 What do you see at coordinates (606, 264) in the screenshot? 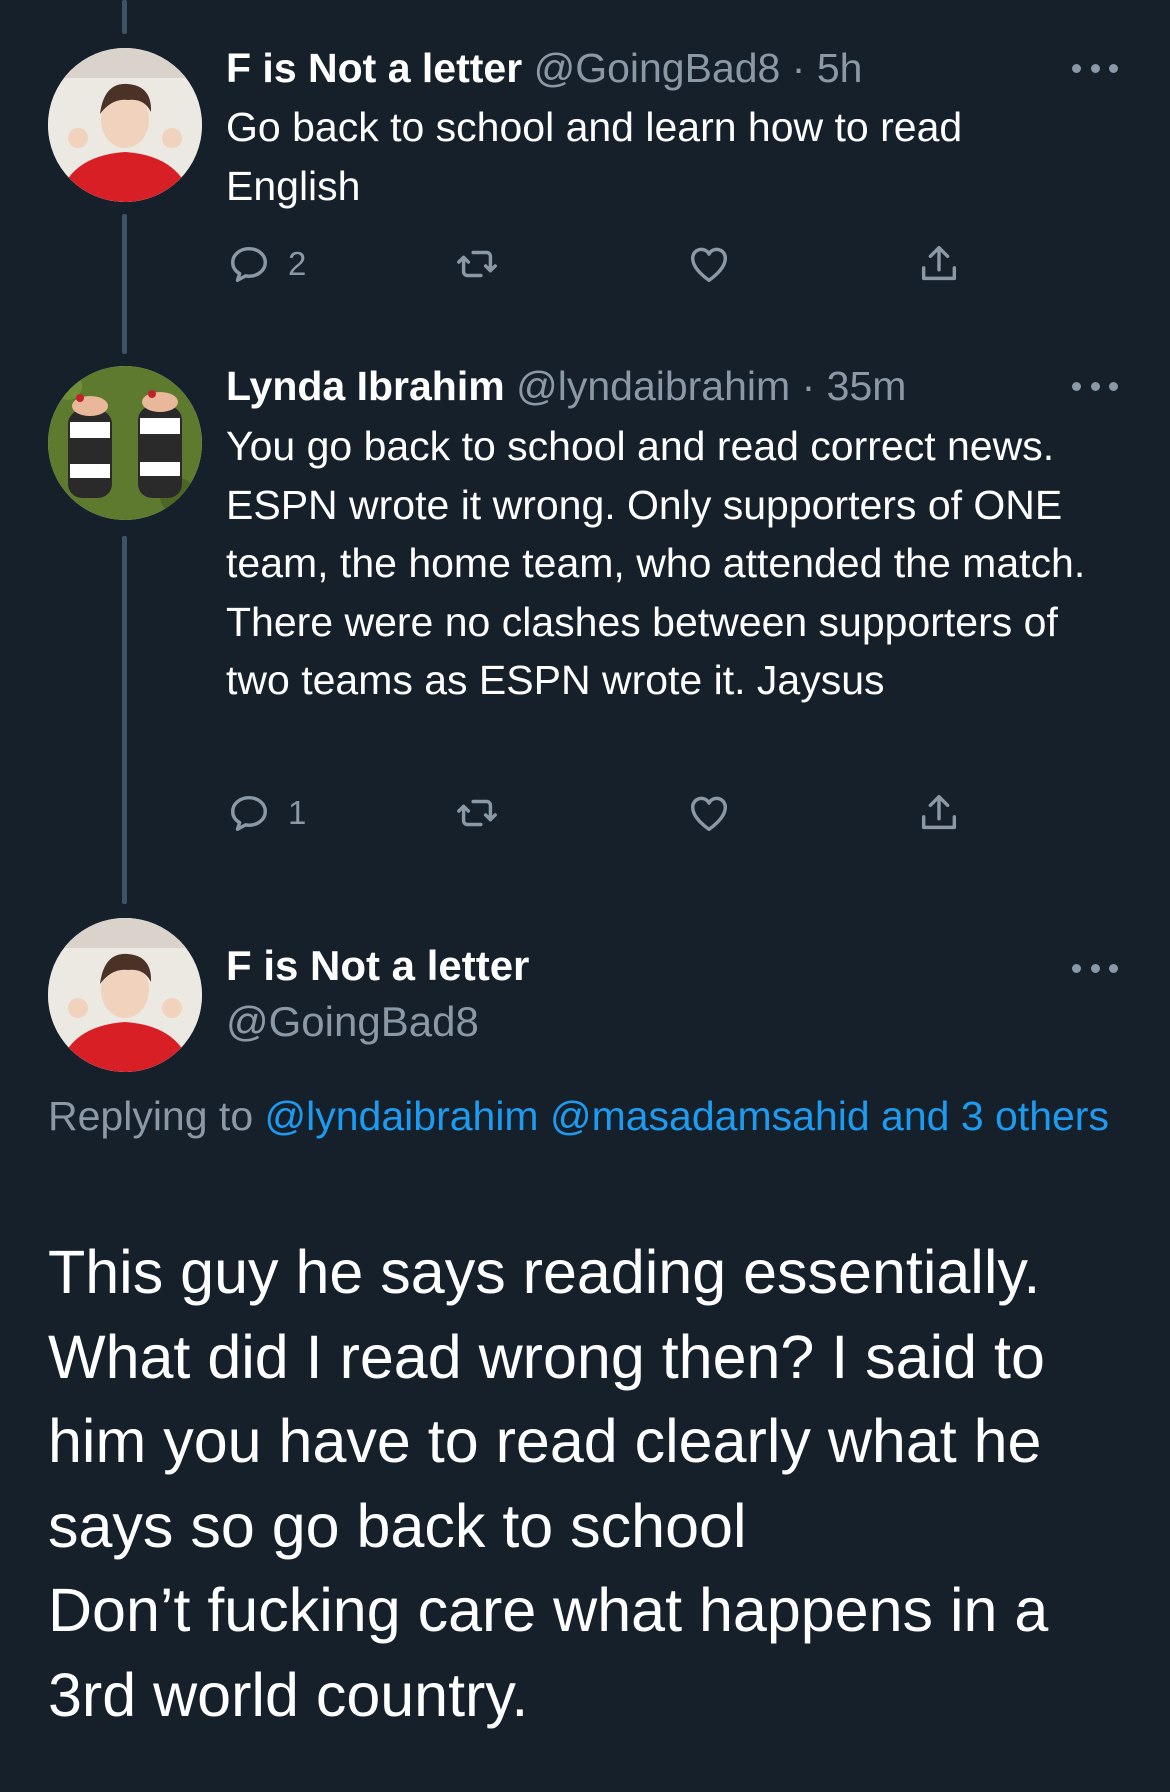
I see `tweet-actions: 2` at bounding box center [606, 264].